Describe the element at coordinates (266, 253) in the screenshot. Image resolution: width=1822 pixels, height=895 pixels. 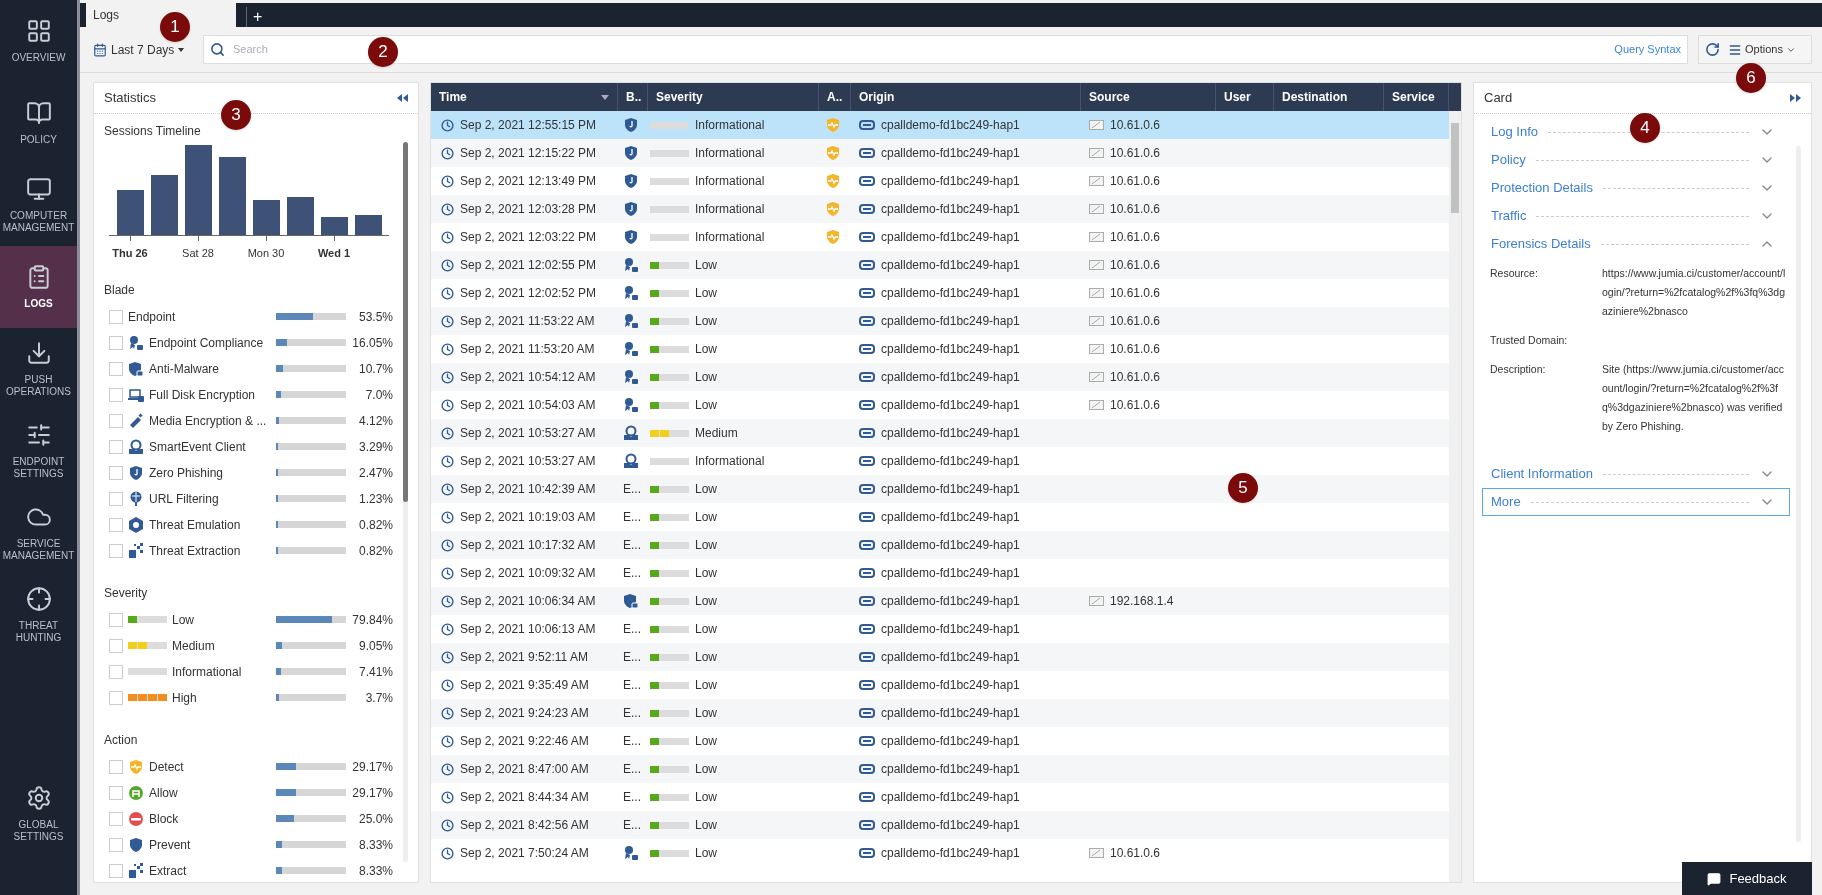
I see `axis-label: Mon 30` at that location.